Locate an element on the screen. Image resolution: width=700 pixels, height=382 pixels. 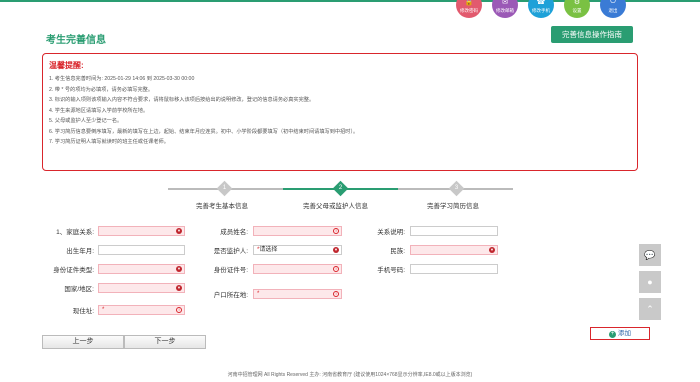
guardian-select: *请选择 ▼ is located at coordinates (297, 250).